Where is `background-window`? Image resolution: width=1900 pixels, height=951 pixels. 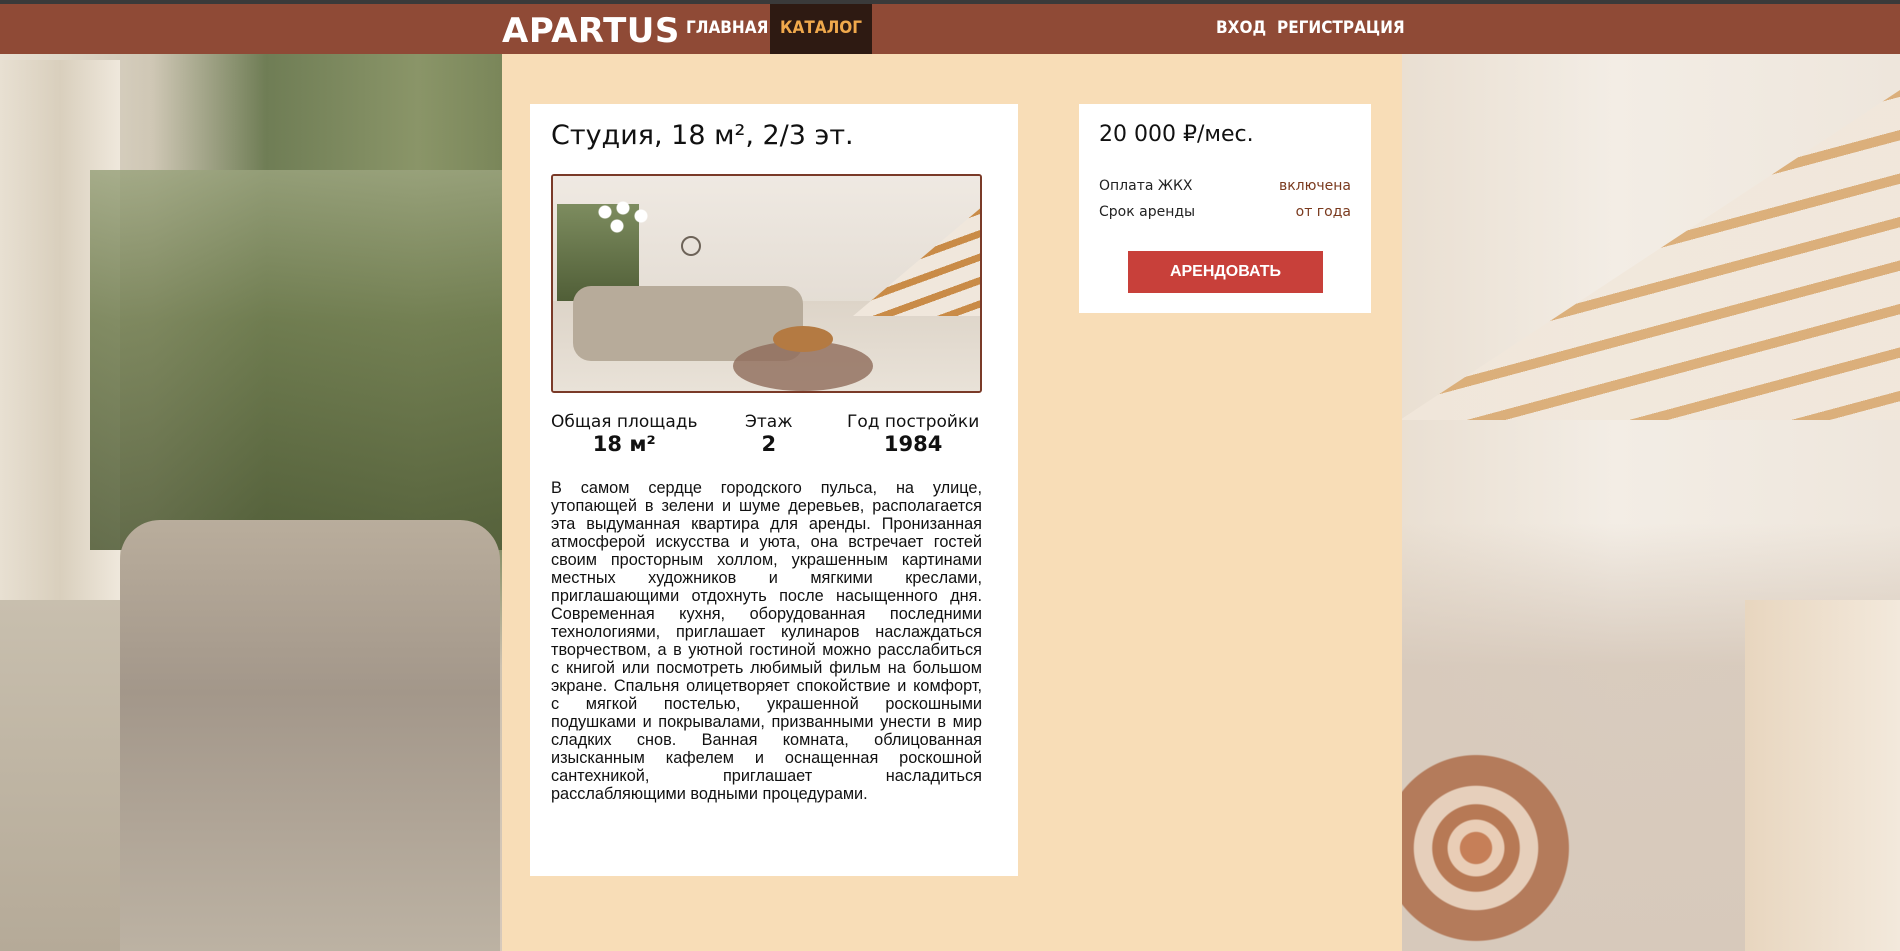
background-window is located at coordinates (300, 360).